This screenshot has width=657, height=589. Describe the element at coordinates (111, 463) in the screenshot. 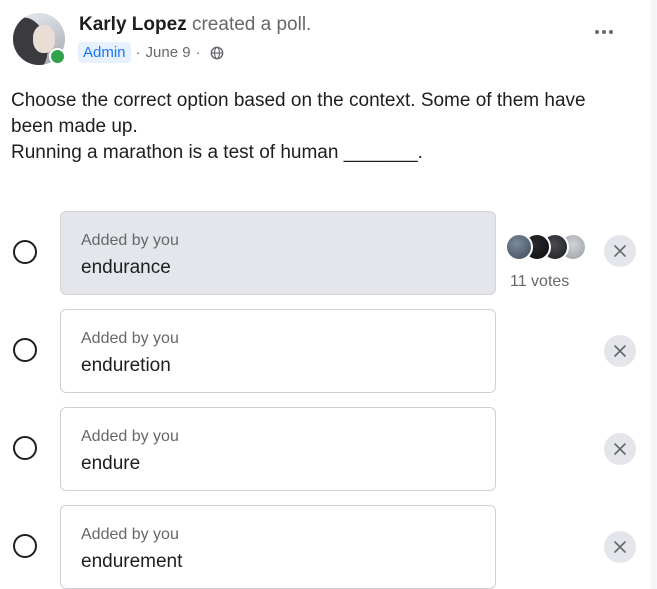

I see `option-text: endure` at that location.